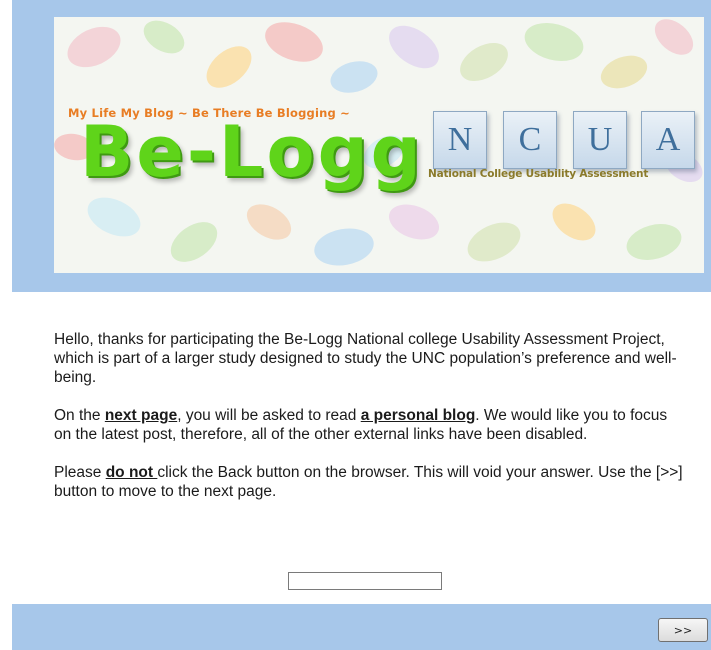 Image resolution: width=711 pixels, height=650 pixels. Describe the element at coordinates (131, 472) in the screenshot. I see `do-not-emphasis: do not` at that location.